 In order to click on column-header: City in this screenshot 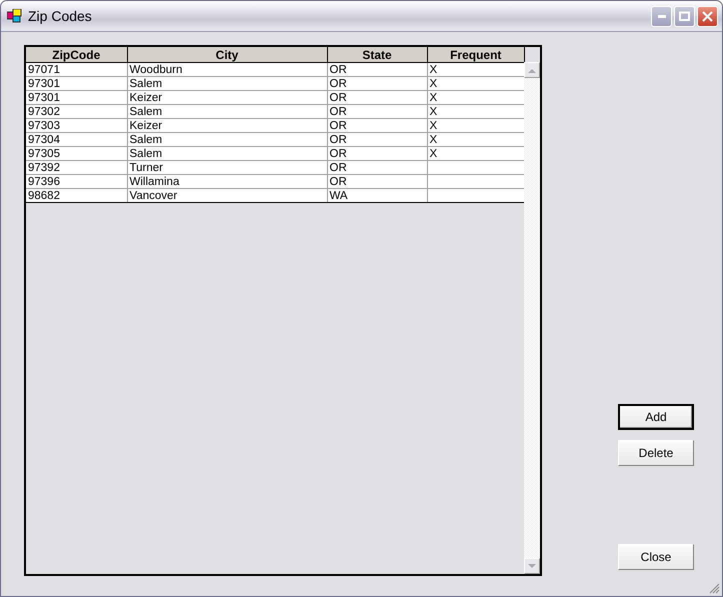, I will do `click(227, 54)`.